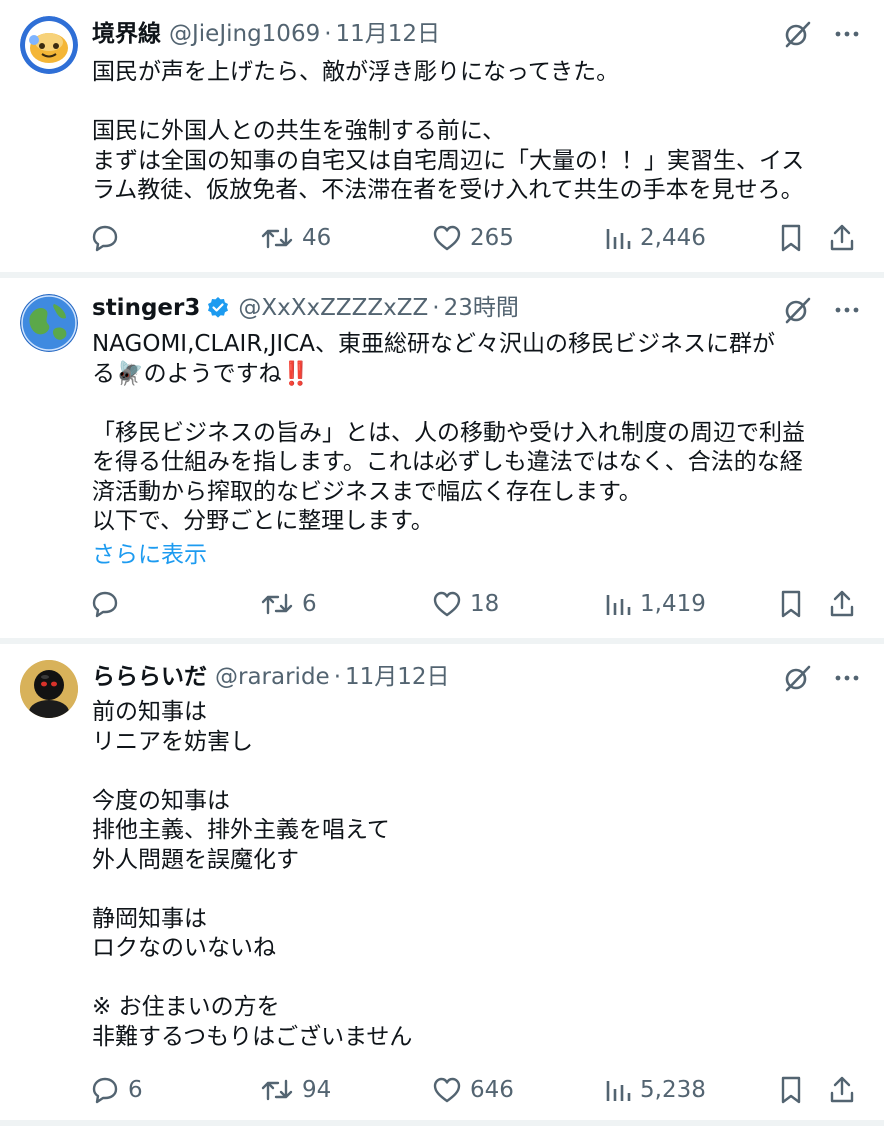 The width and height of the screenshot is (884, 1126). I want to click on user-handle: @XxXxZZZZxZZ, so click(333, 308).